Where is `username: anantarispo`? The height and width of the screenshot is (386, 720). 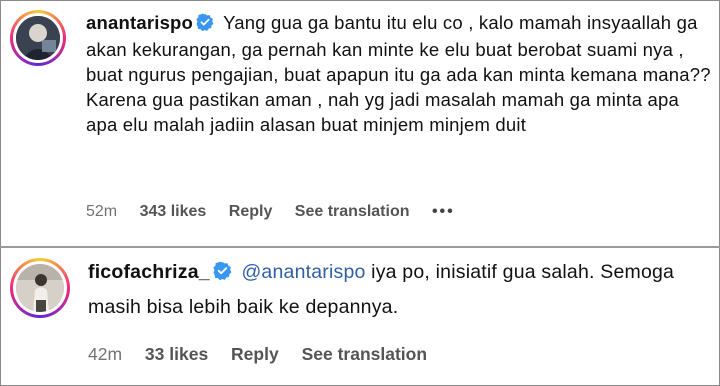 username: anantarispo is located at coordinates (139, 22).